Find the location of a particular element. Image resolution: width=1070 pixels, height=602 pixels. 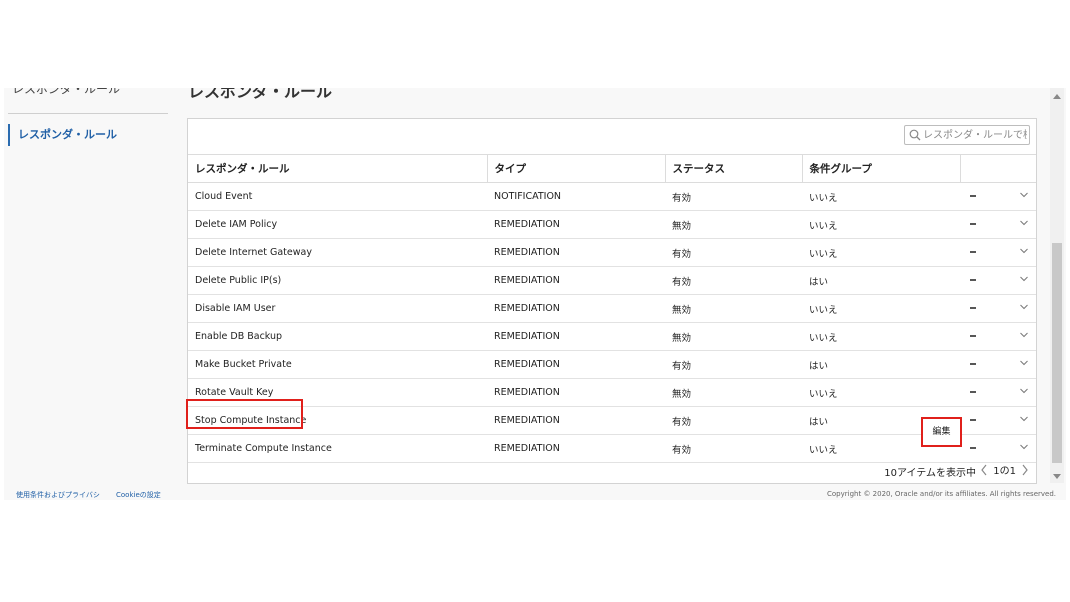

table-row: Delete IAM Policy REMEDIATION 無効 いいえ is located at coordinates (612, 224).